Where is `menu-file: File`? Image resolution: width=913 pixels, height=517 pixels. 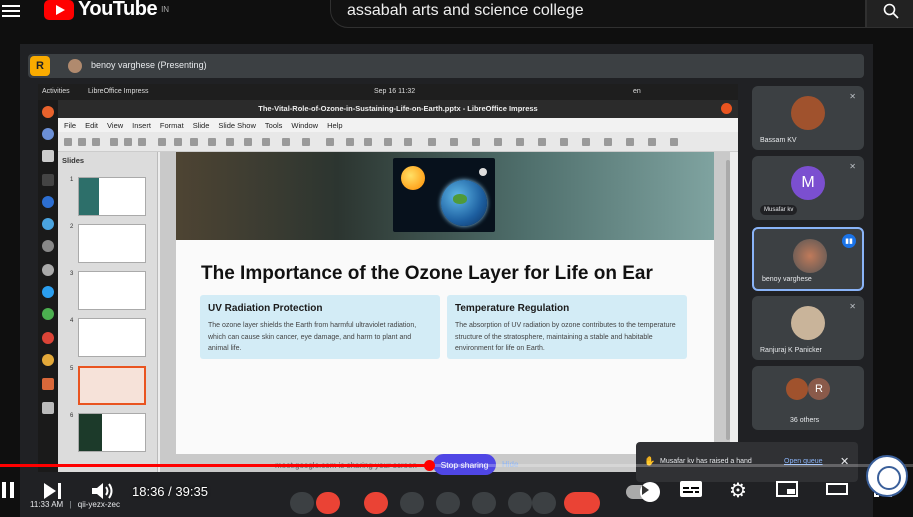
menu-file: File is located at coordinates (70, 125).